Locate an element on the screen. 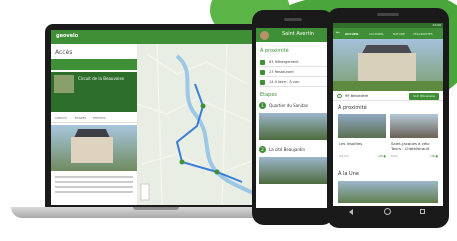 This screenshot has height=241, width=457. tab-accueil: ACCUEIL is located at coordinates (352, 34).